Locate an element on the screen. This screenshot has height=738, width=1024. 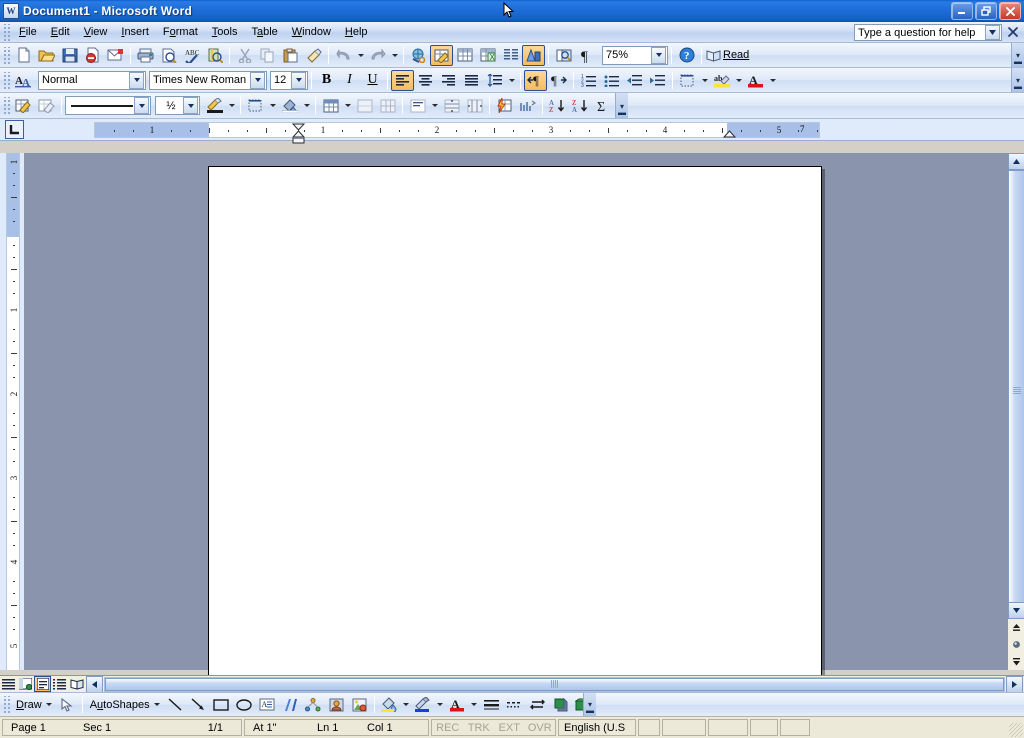
align-dropdown-icon is located at coordinates (434, 105).